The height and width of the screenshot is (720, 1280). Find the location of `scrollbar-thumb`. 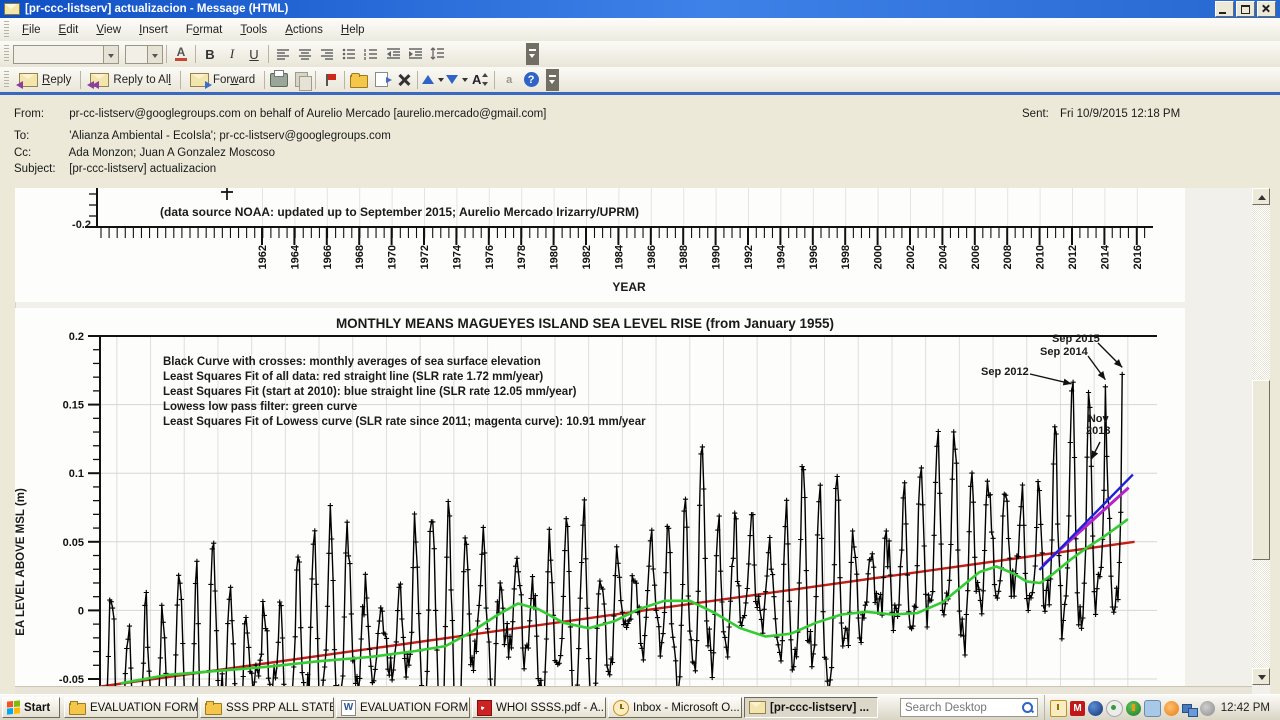

scrollbar-thumb is located at coordinates (1261, 470).